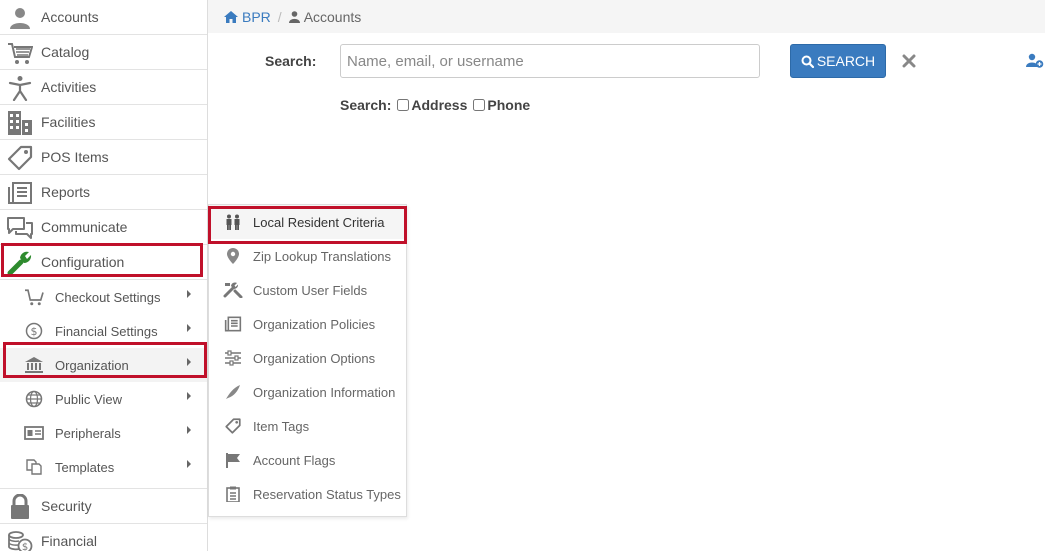  I want to click on breadcrumb-current-label: Accounts, so click(332, 16).